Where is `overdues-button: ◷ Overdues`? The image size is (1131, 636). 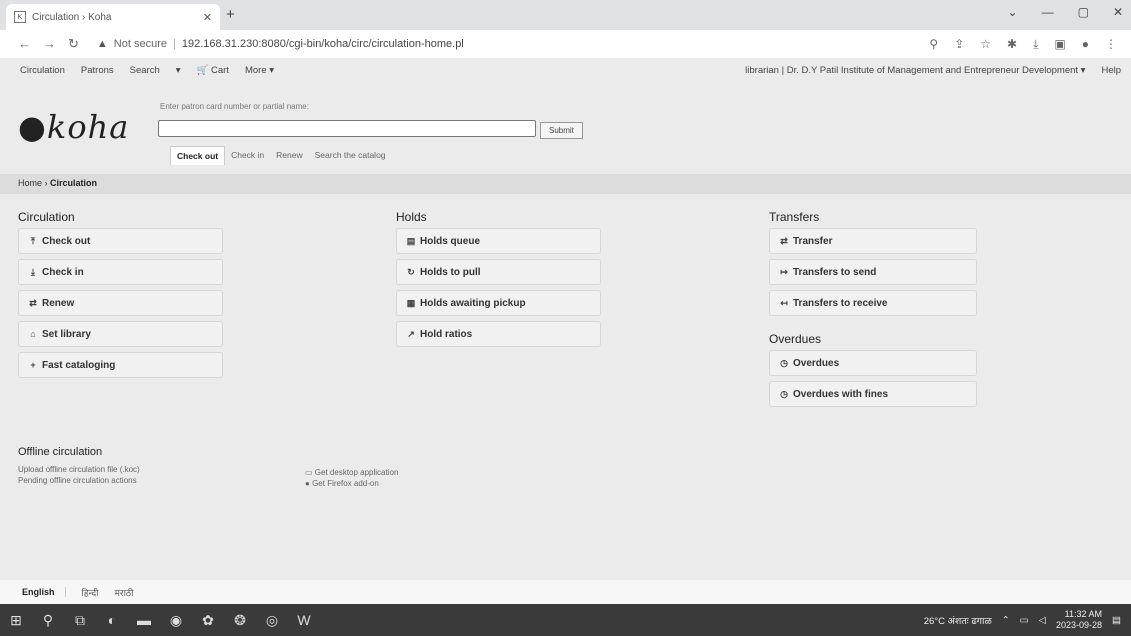 overdues-button: ◷ Overdues is located at coordinates (873, 363).